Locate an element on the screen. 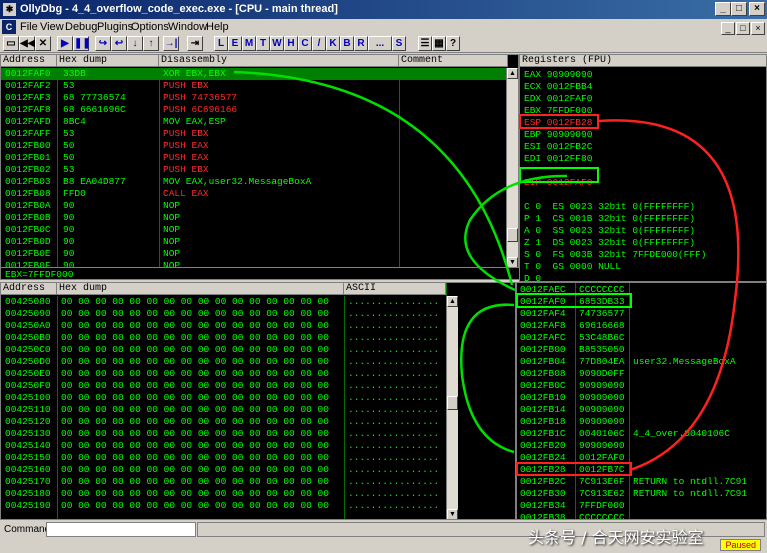 The height and width of the screenshot is (553, 767). stack-row: 0012FB00 B8535050 is located at coordinates (641, 350).